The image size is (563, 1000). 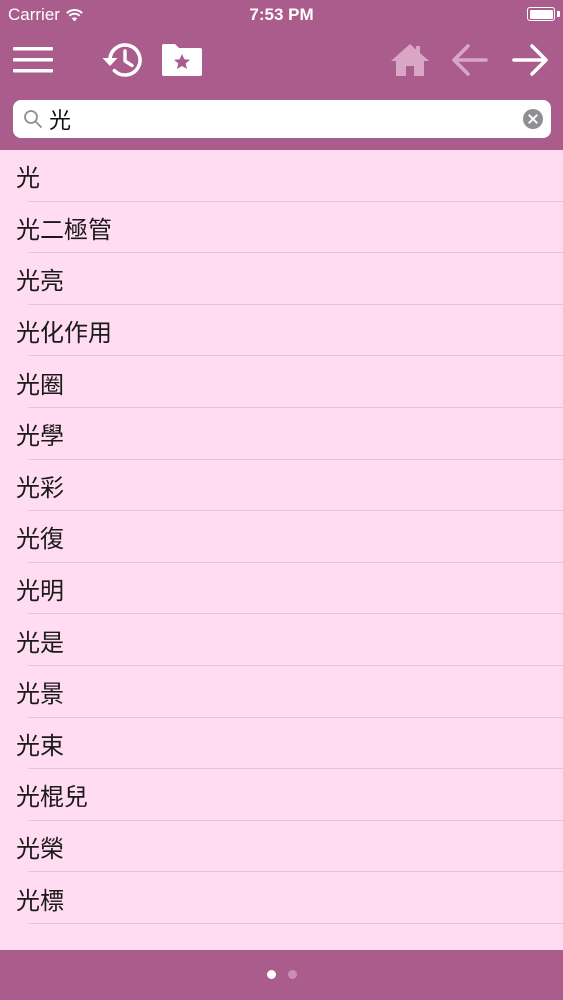 What do you see at coordinates (281, 176) in the screenshot?
I see `list-item: 光` at bounding box center [281, 176].